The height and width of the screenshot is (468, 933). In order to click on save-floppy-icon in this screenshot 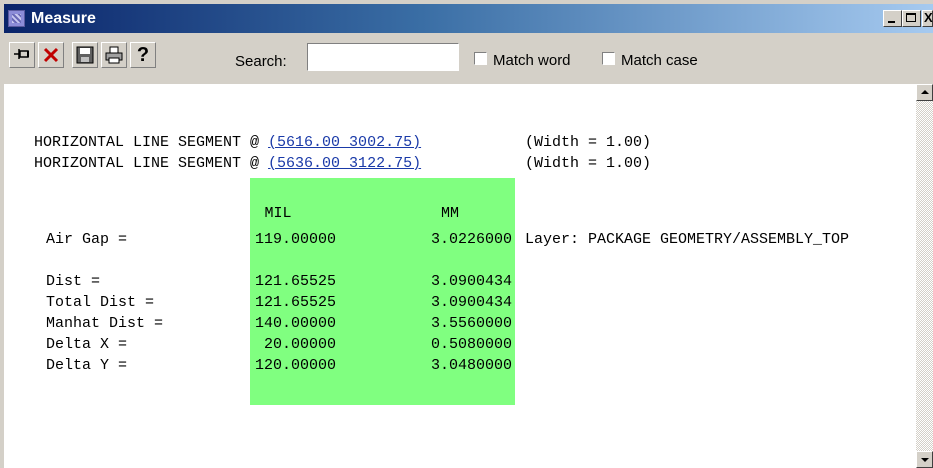, I will do `click(85, 55)`.